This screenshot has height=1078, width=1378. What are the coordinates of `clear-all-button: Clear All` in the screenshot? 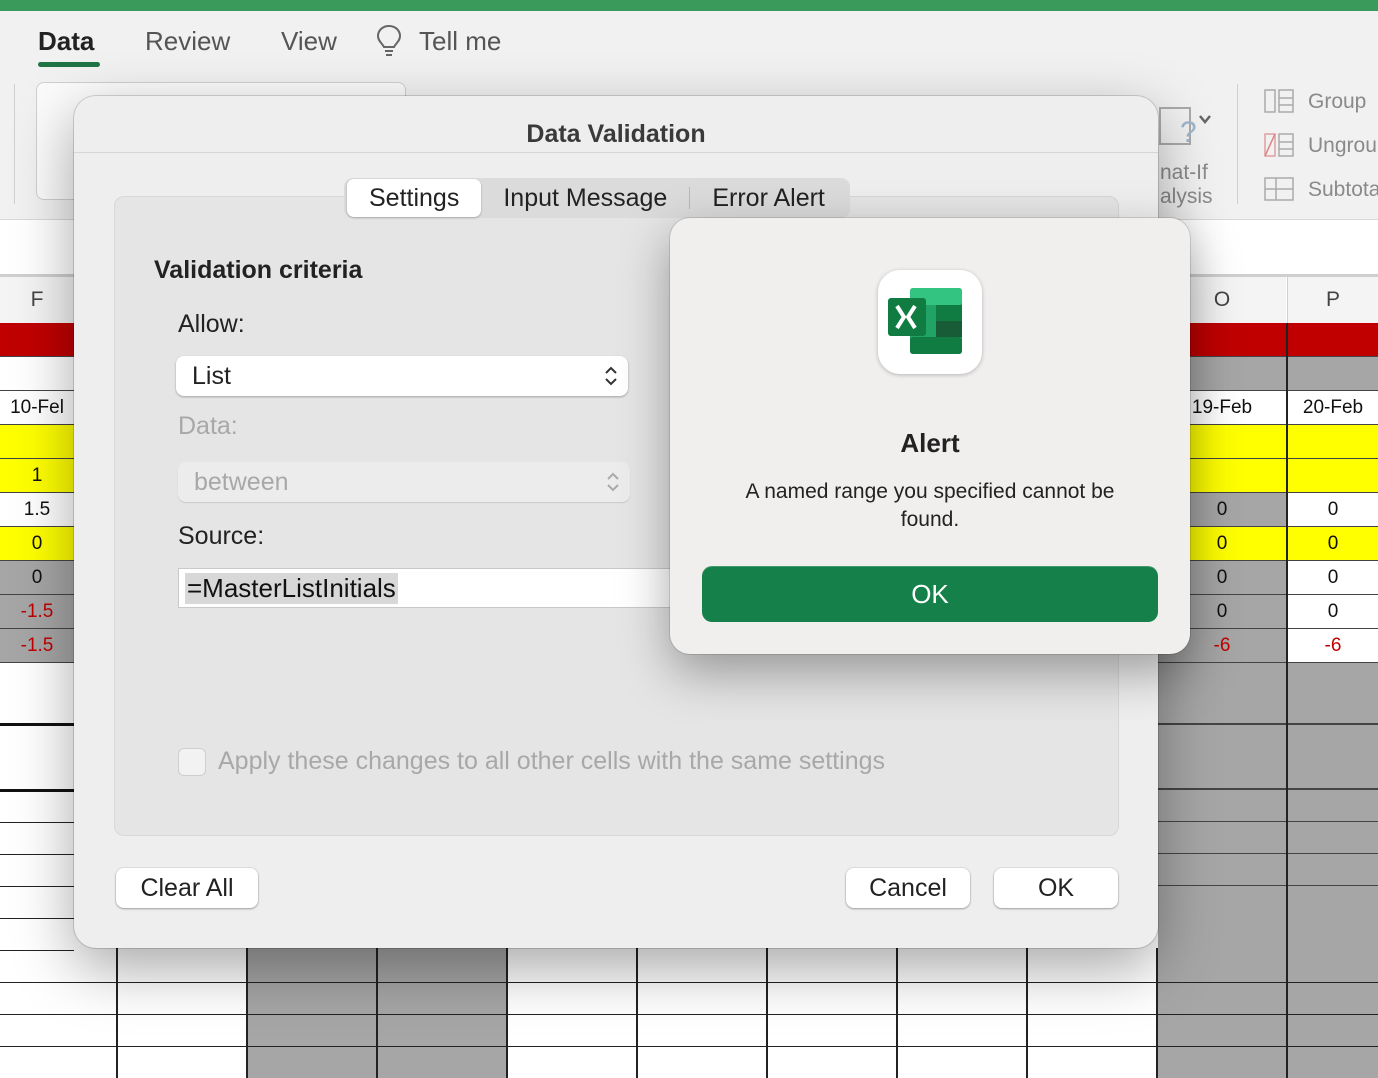 It's located at (187, 888).